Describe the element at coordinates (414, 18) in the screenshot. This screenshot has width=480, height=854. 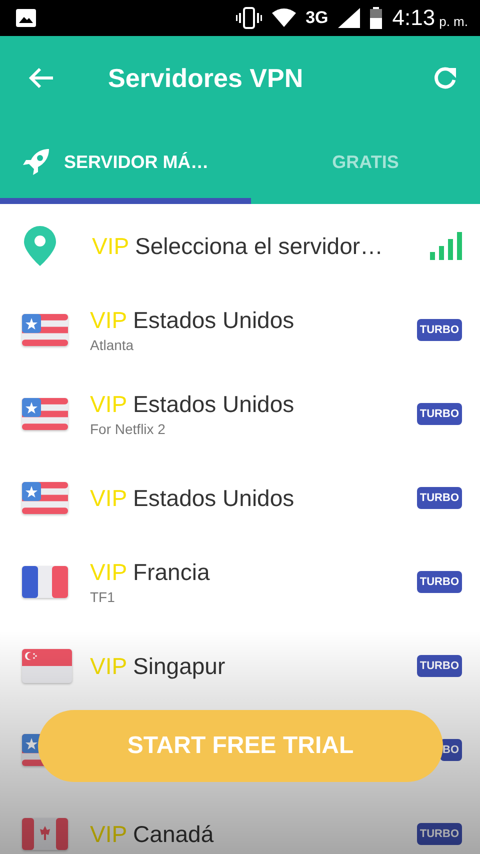
I see `clock-time: 4:13` at that location.